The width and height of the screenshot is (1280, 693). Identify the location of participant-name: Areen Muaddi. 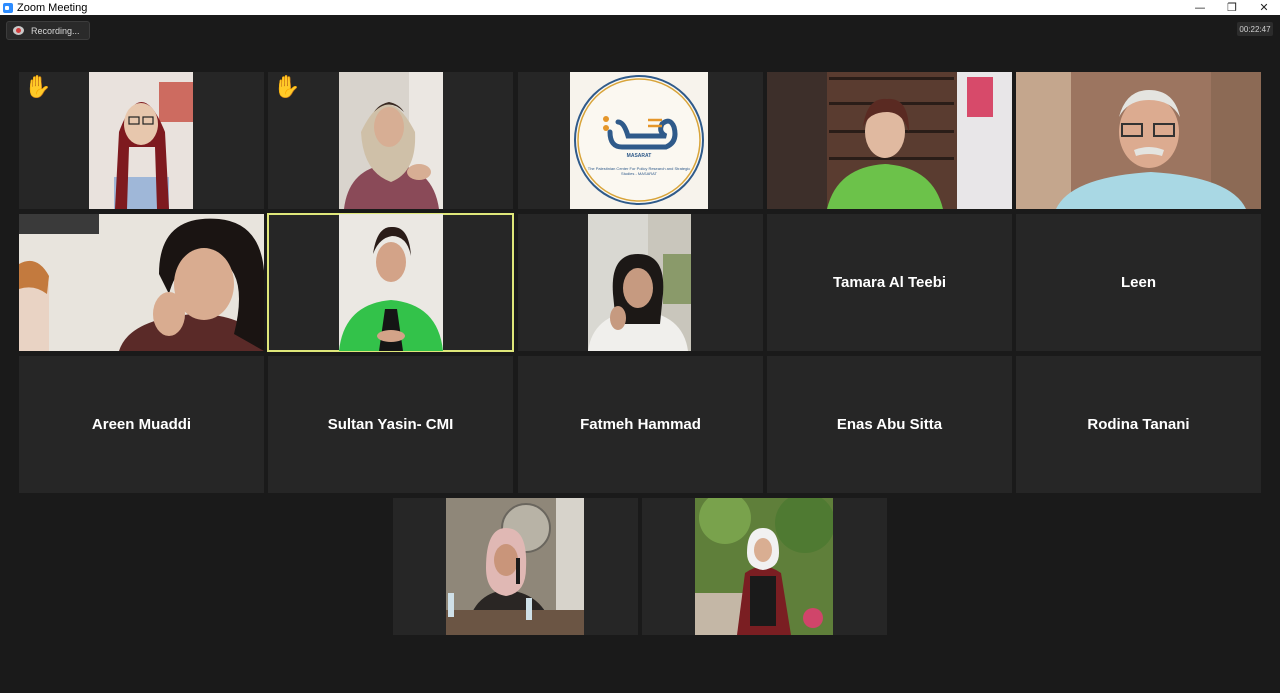
(141, 424).